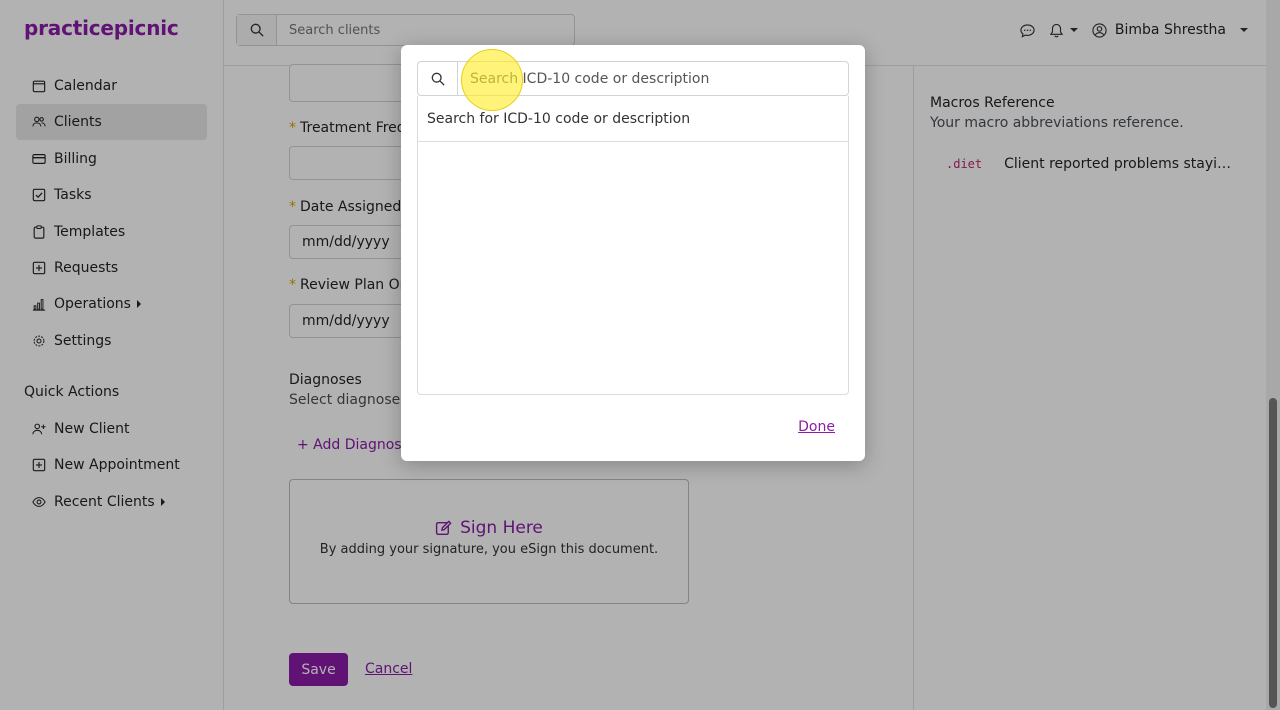 Image resolution: width=1280 pixels, height=710 pixels. Describe the element at coordinates (633, 119) in the screenshot. I see `icd10-search-hint: Search for ICD-10 code or description` at that location.